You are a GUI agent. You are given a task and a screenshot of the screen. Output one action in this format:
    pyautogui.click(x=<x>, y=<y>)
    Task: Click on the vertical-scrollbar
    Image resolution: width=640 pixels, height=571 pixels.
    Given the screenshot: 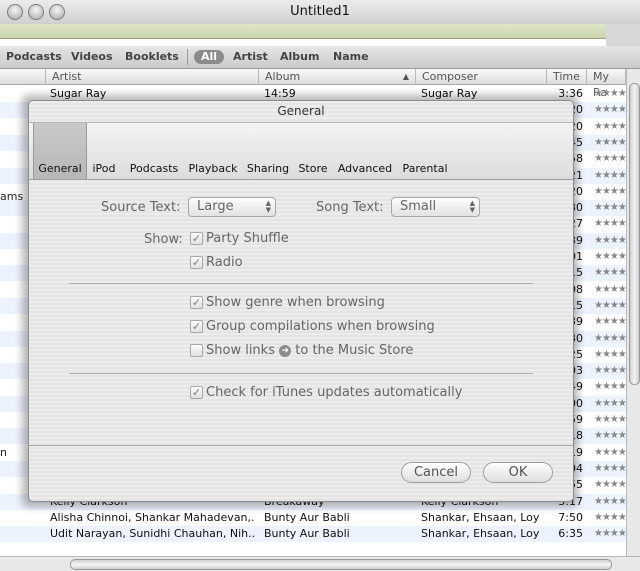 What is the action you would take?
    pyautogui.click(x=633, y=312)
    